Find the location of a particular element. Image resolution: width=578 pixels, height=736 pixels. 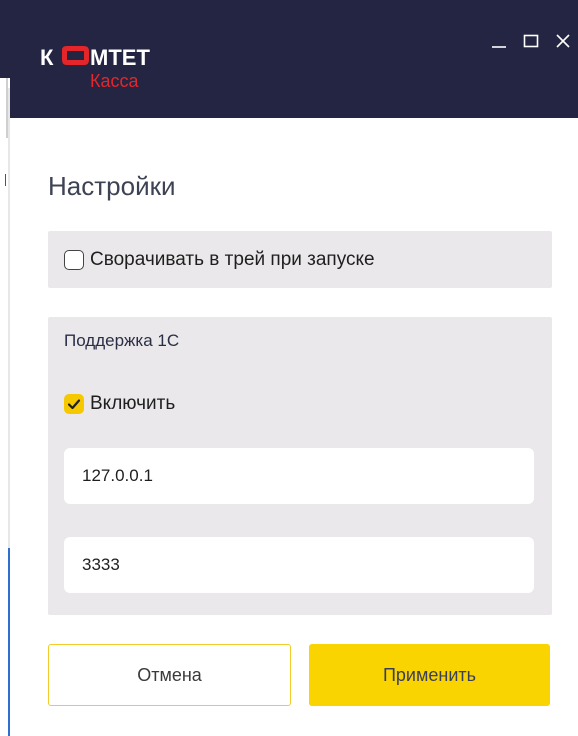

enable-1c-checkbox is located at coordinates (74, 404).